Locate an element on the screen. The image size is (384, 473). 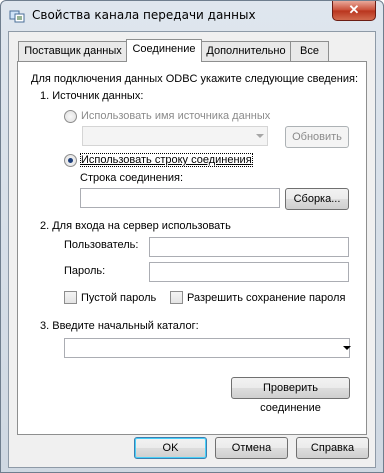
radio-selected-dot is located at coordinates (70, 160).